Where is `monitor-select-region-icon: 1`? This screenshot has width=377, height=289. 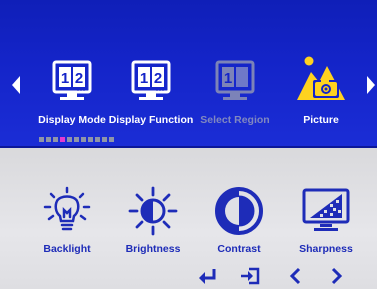
monitor-select-region-icon: 1 is located at coordinates (235, 80).